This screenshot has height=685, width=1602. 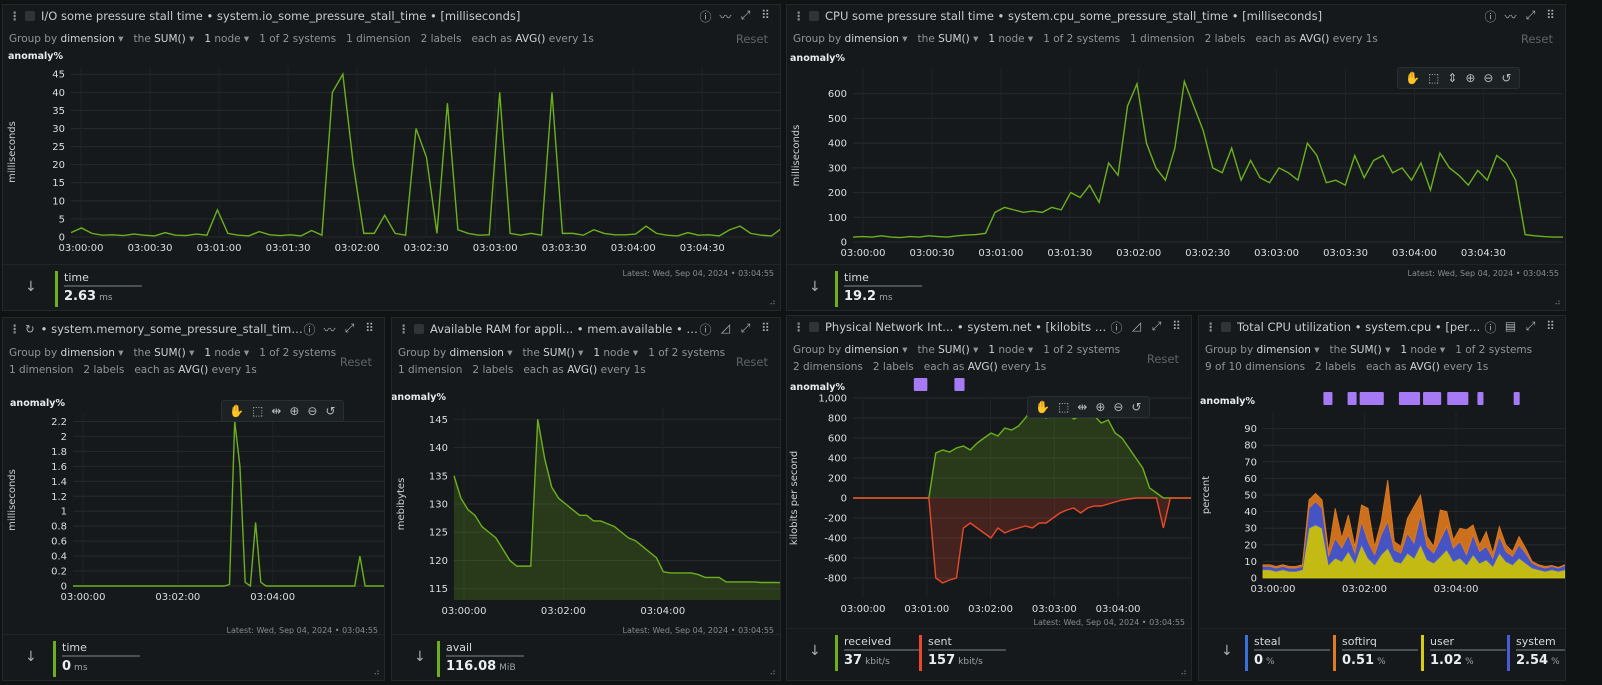 I want to click on x-tick-label: 03:04:30, so click(x=1483, y=253).